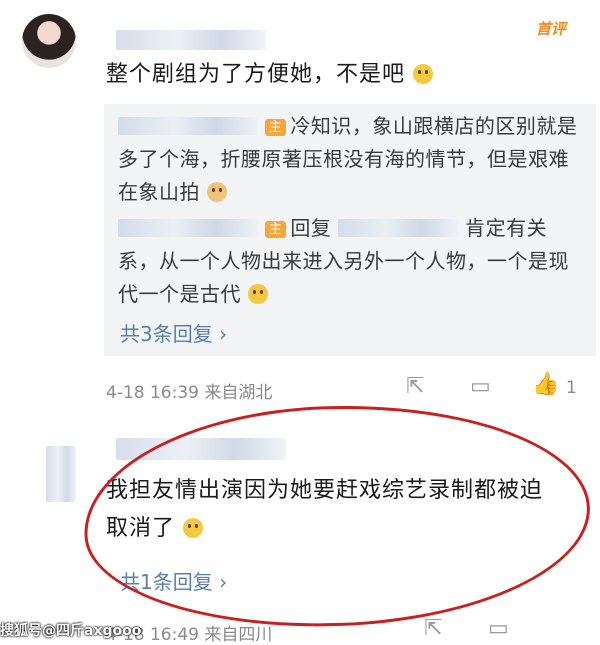 The image size is (600, 645). Describe the element at coordinates (191, 40) in the screenshot. I see `username-blurred` at that location.